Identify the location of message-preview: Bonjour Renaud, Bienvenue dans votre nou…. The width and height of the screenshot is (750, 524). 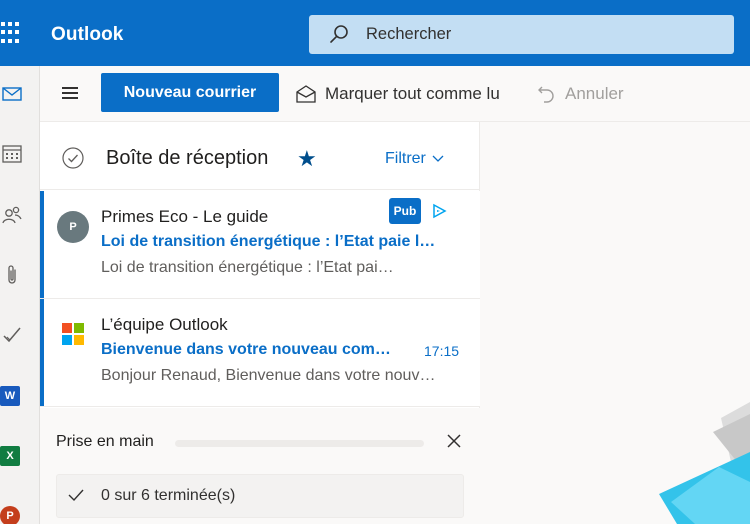
(268, 375).